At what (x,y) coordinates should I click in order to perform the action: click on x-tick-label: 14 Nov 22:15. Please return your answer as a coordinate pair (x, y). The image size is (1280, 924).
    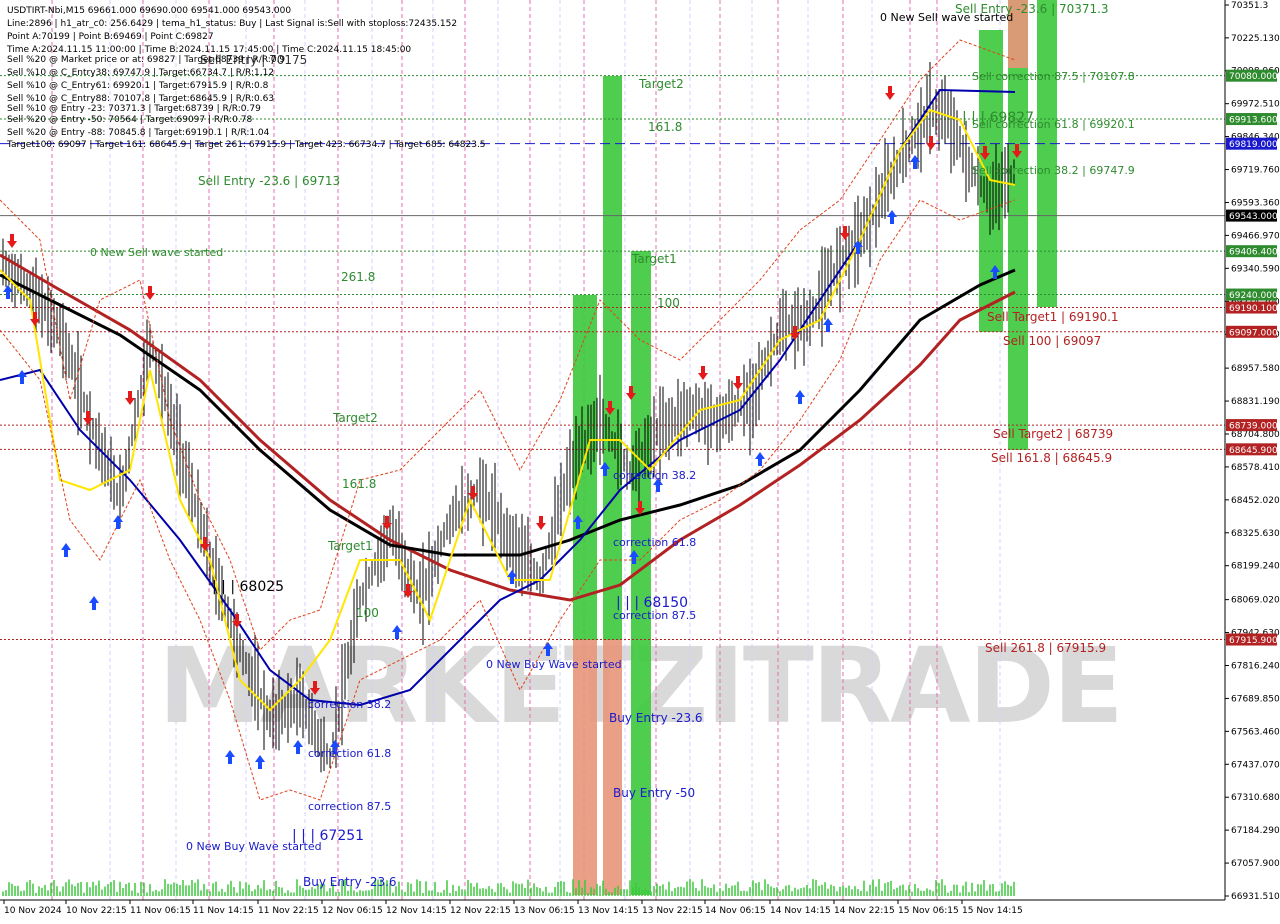
    Looking at the image, I should click on (864, 911).